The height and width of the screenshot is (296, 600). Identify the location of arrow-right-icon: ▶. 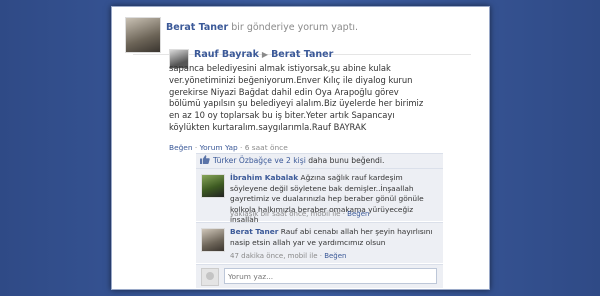
(265, 54).